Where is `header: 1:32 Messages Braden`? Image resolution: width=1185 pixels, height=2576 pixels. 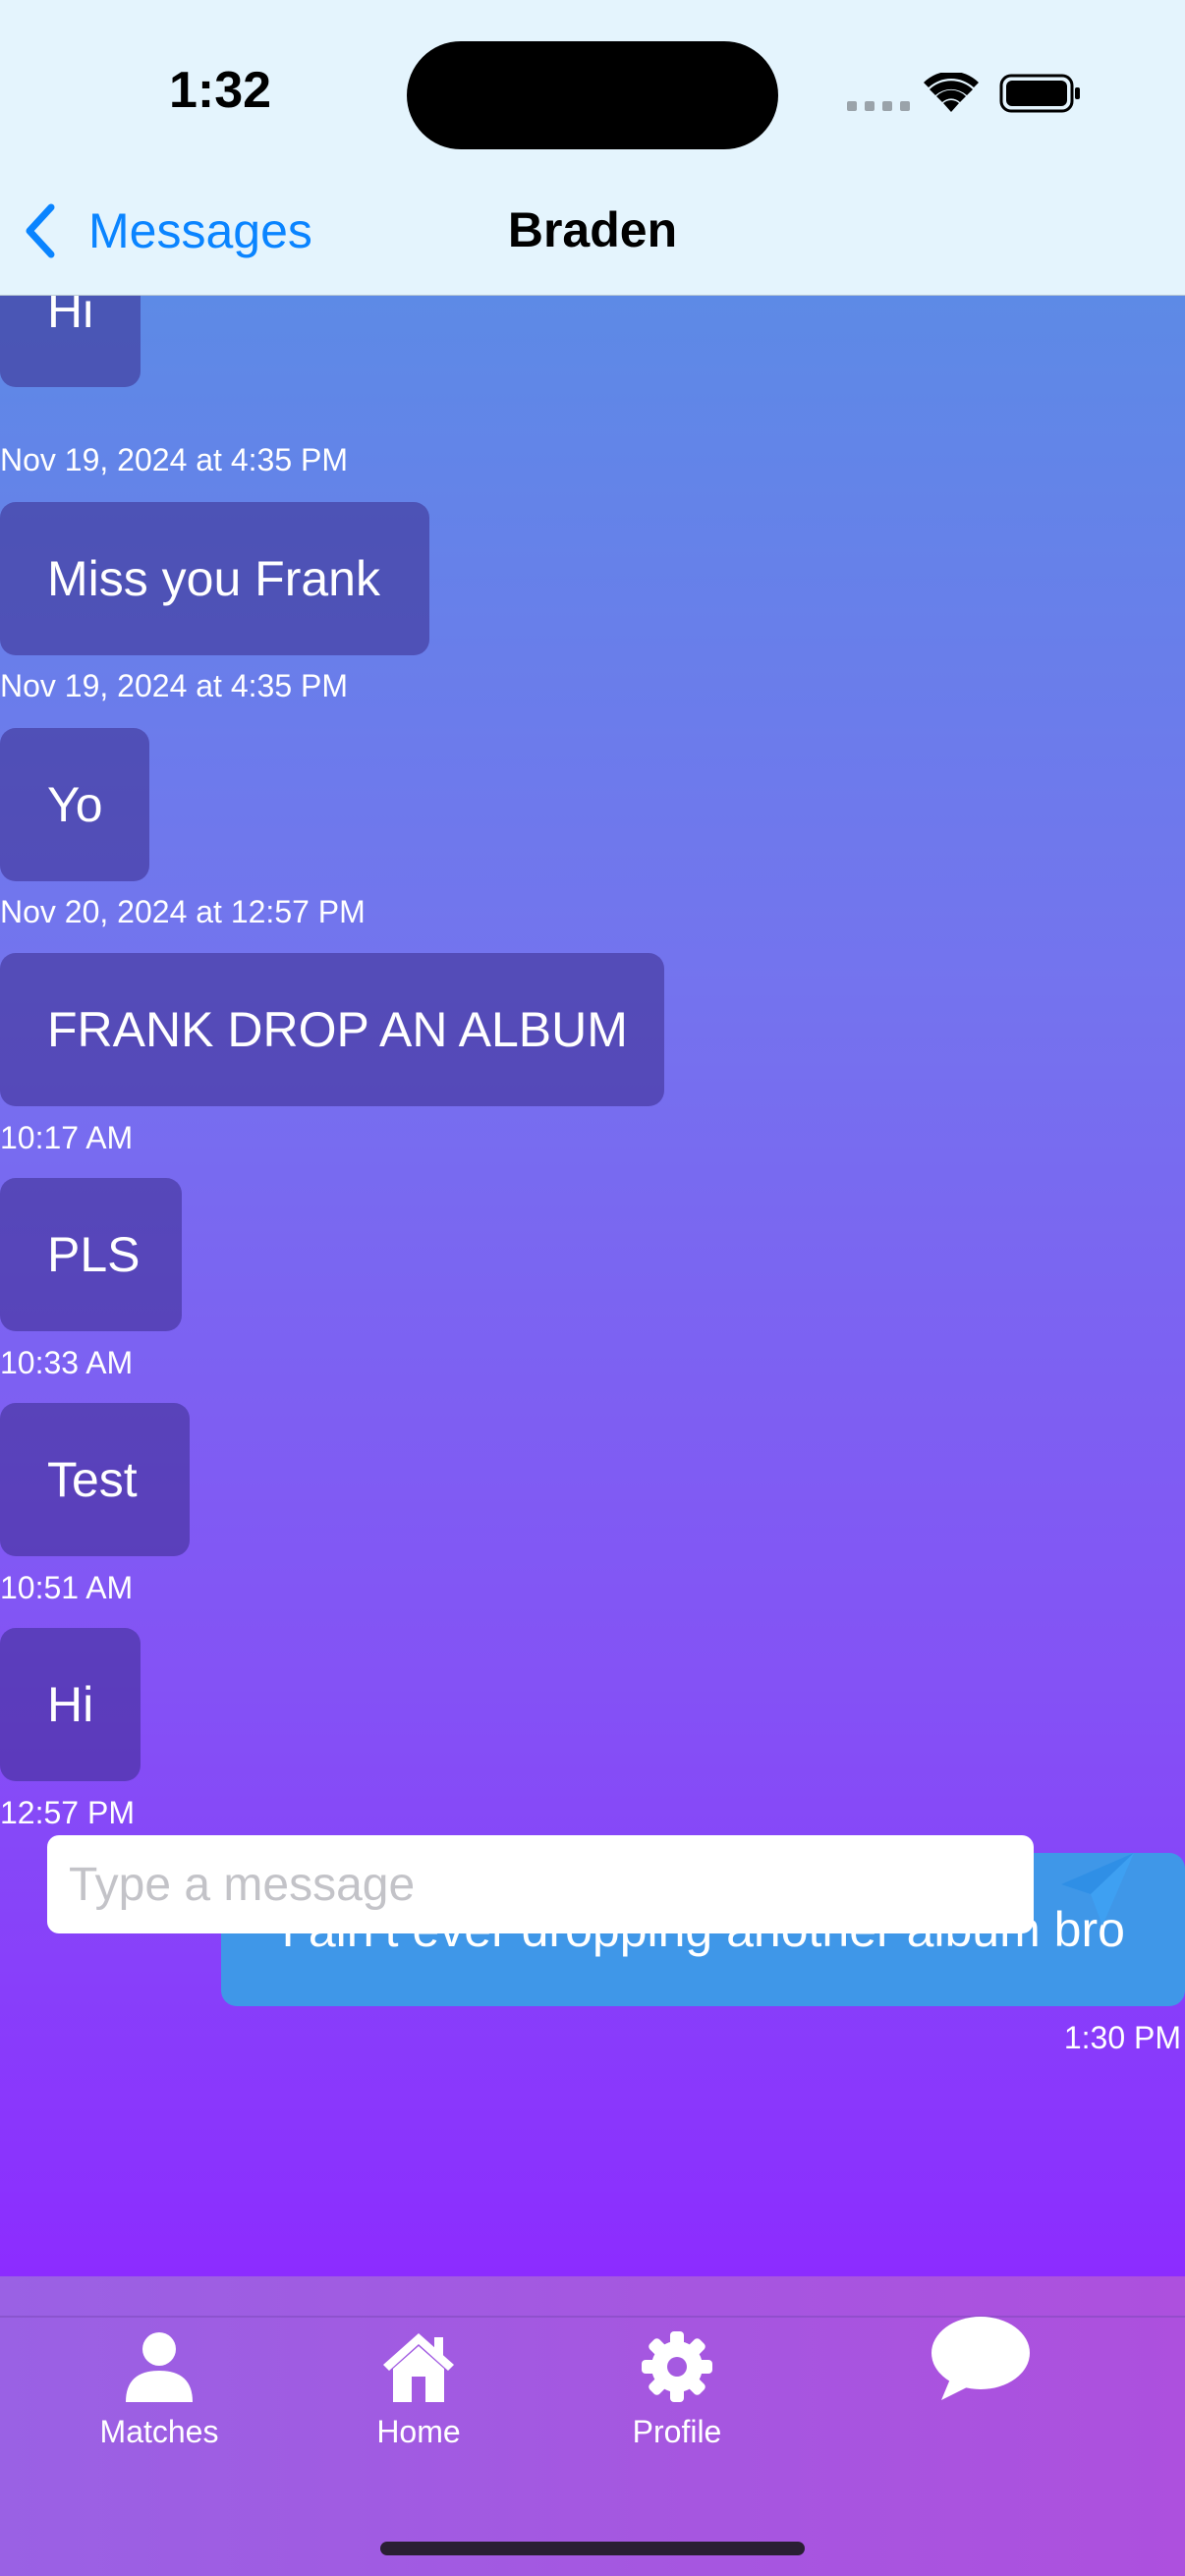
header: 1:32 Messages Braden is located at coordinates (592, 148).